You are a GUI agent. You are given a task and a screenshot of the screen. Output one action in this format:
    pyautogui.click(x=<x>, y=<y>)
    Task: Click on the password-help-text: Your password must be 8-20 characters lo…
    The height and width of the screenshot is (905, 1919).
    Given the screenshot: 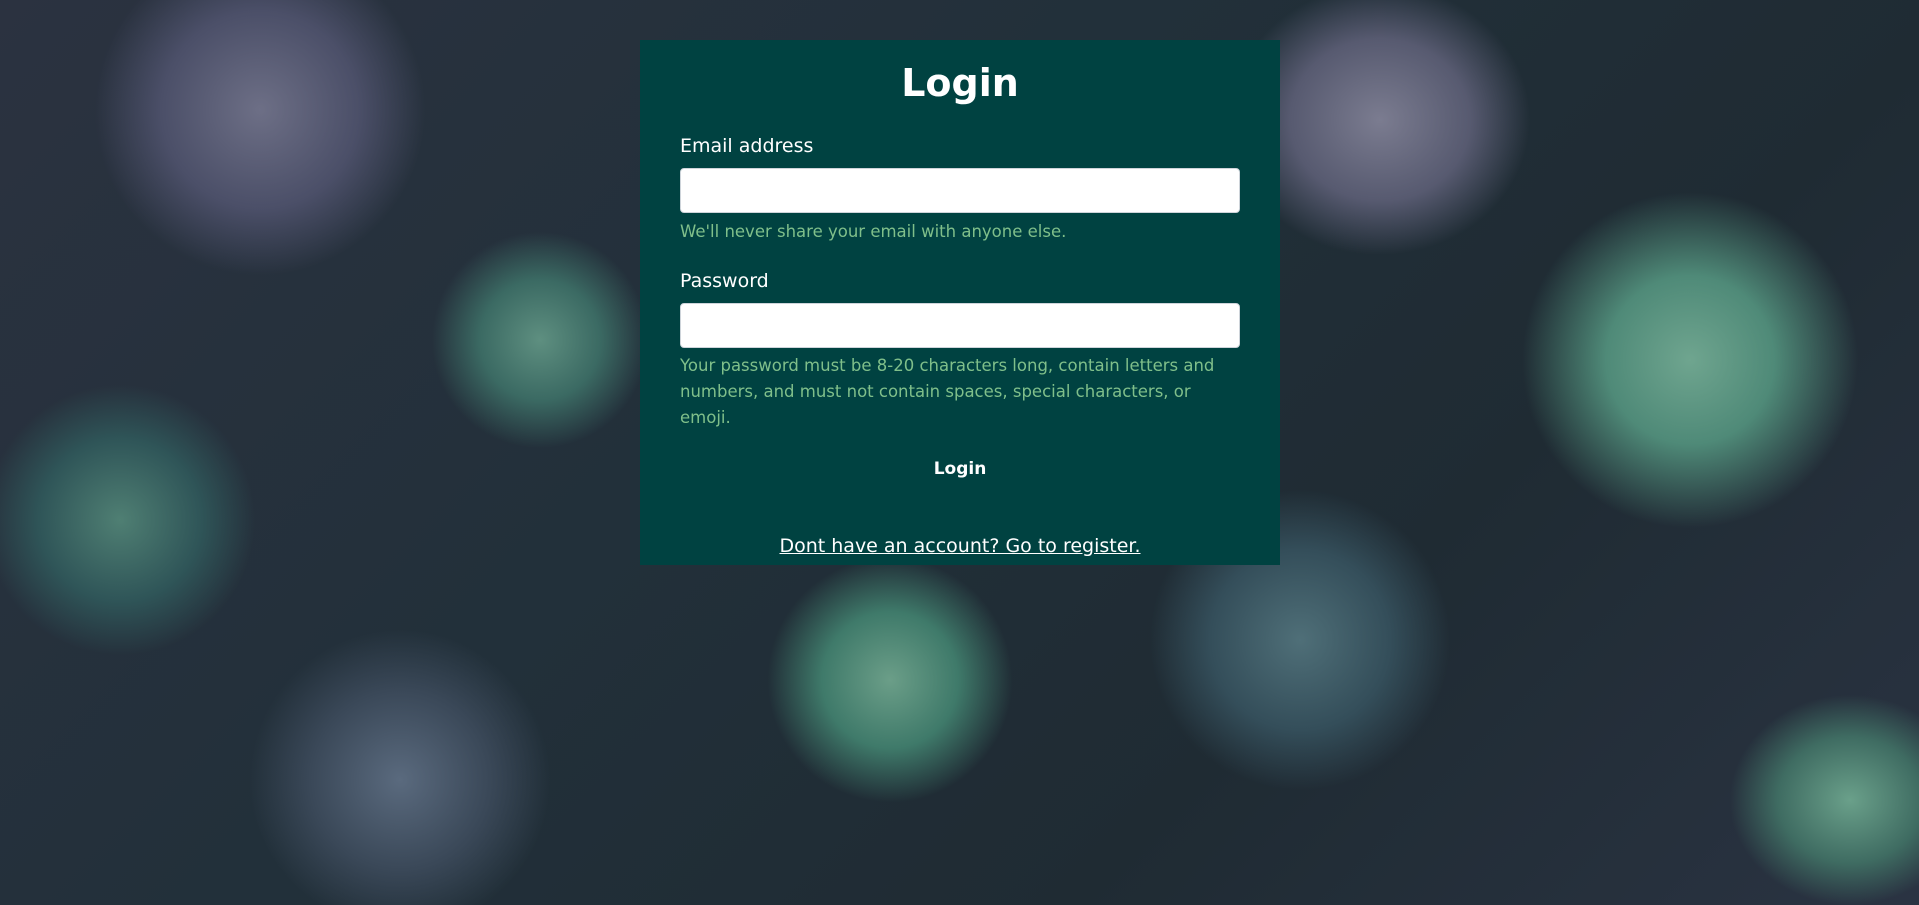 What is the action you would take?
    pyautogui.click(x=947, y=391)
    